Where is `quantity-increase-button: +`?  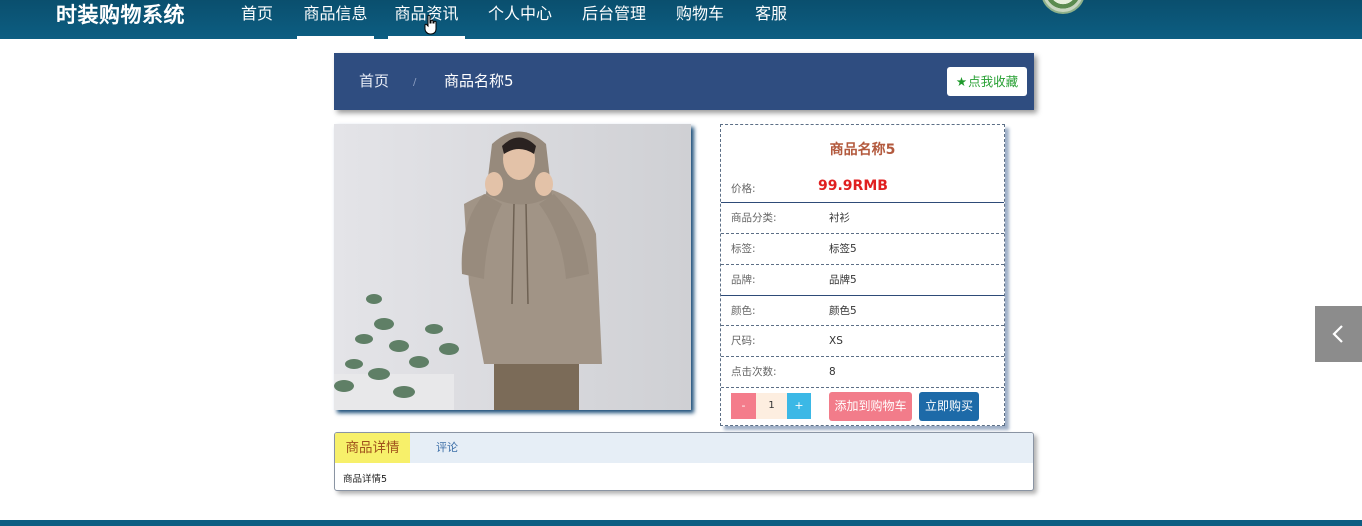 quantity-increase-button: + is located at coordinates (799, 406).